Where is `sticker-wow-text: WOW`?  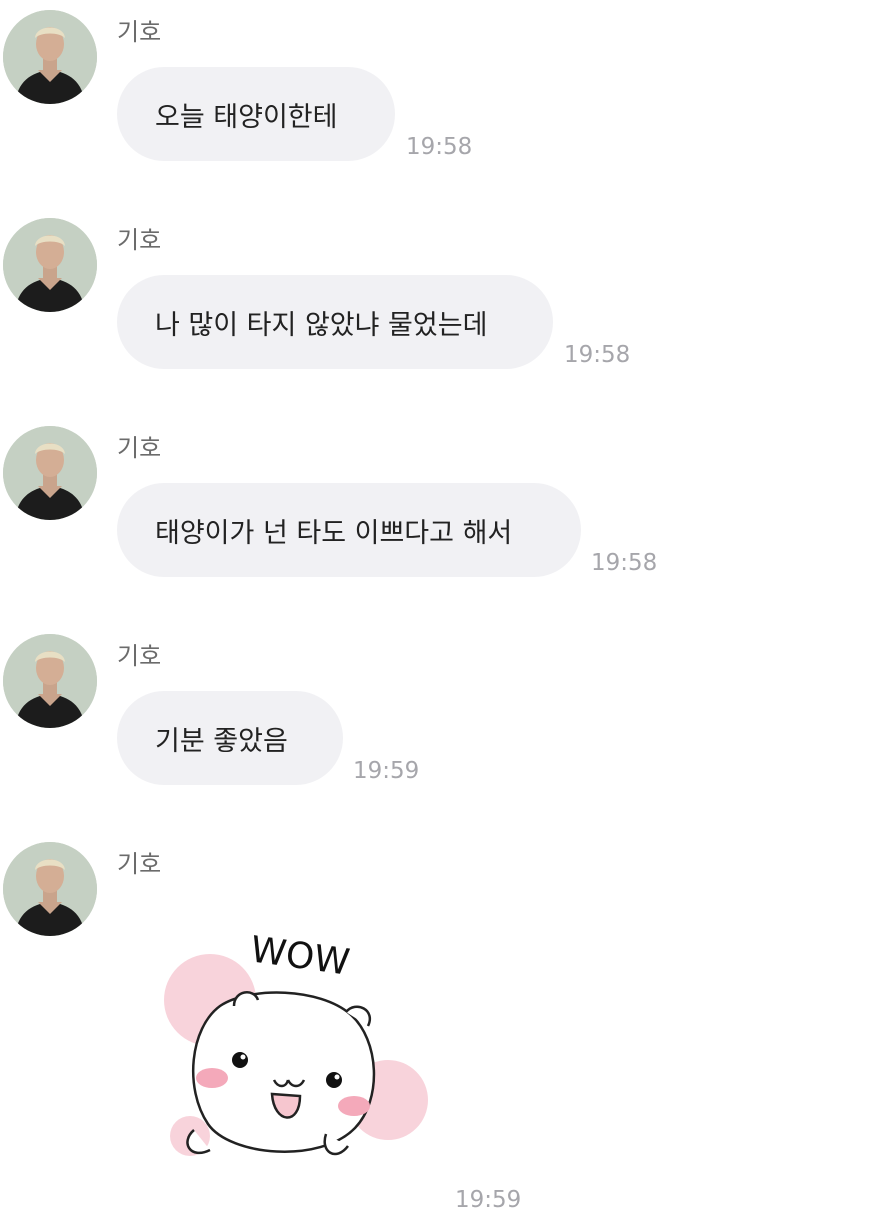
sticker-wow-text: WOW is located at coordinates (300, 956).